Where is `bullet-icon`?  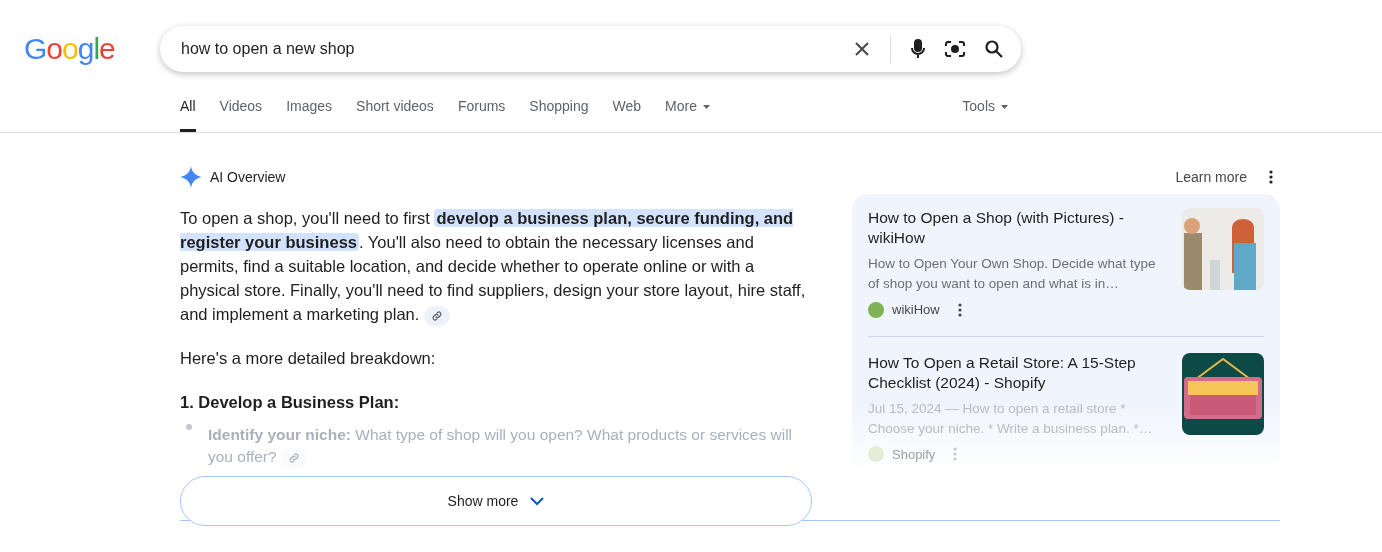 bullet-icon is located at coordinates (189, 427).